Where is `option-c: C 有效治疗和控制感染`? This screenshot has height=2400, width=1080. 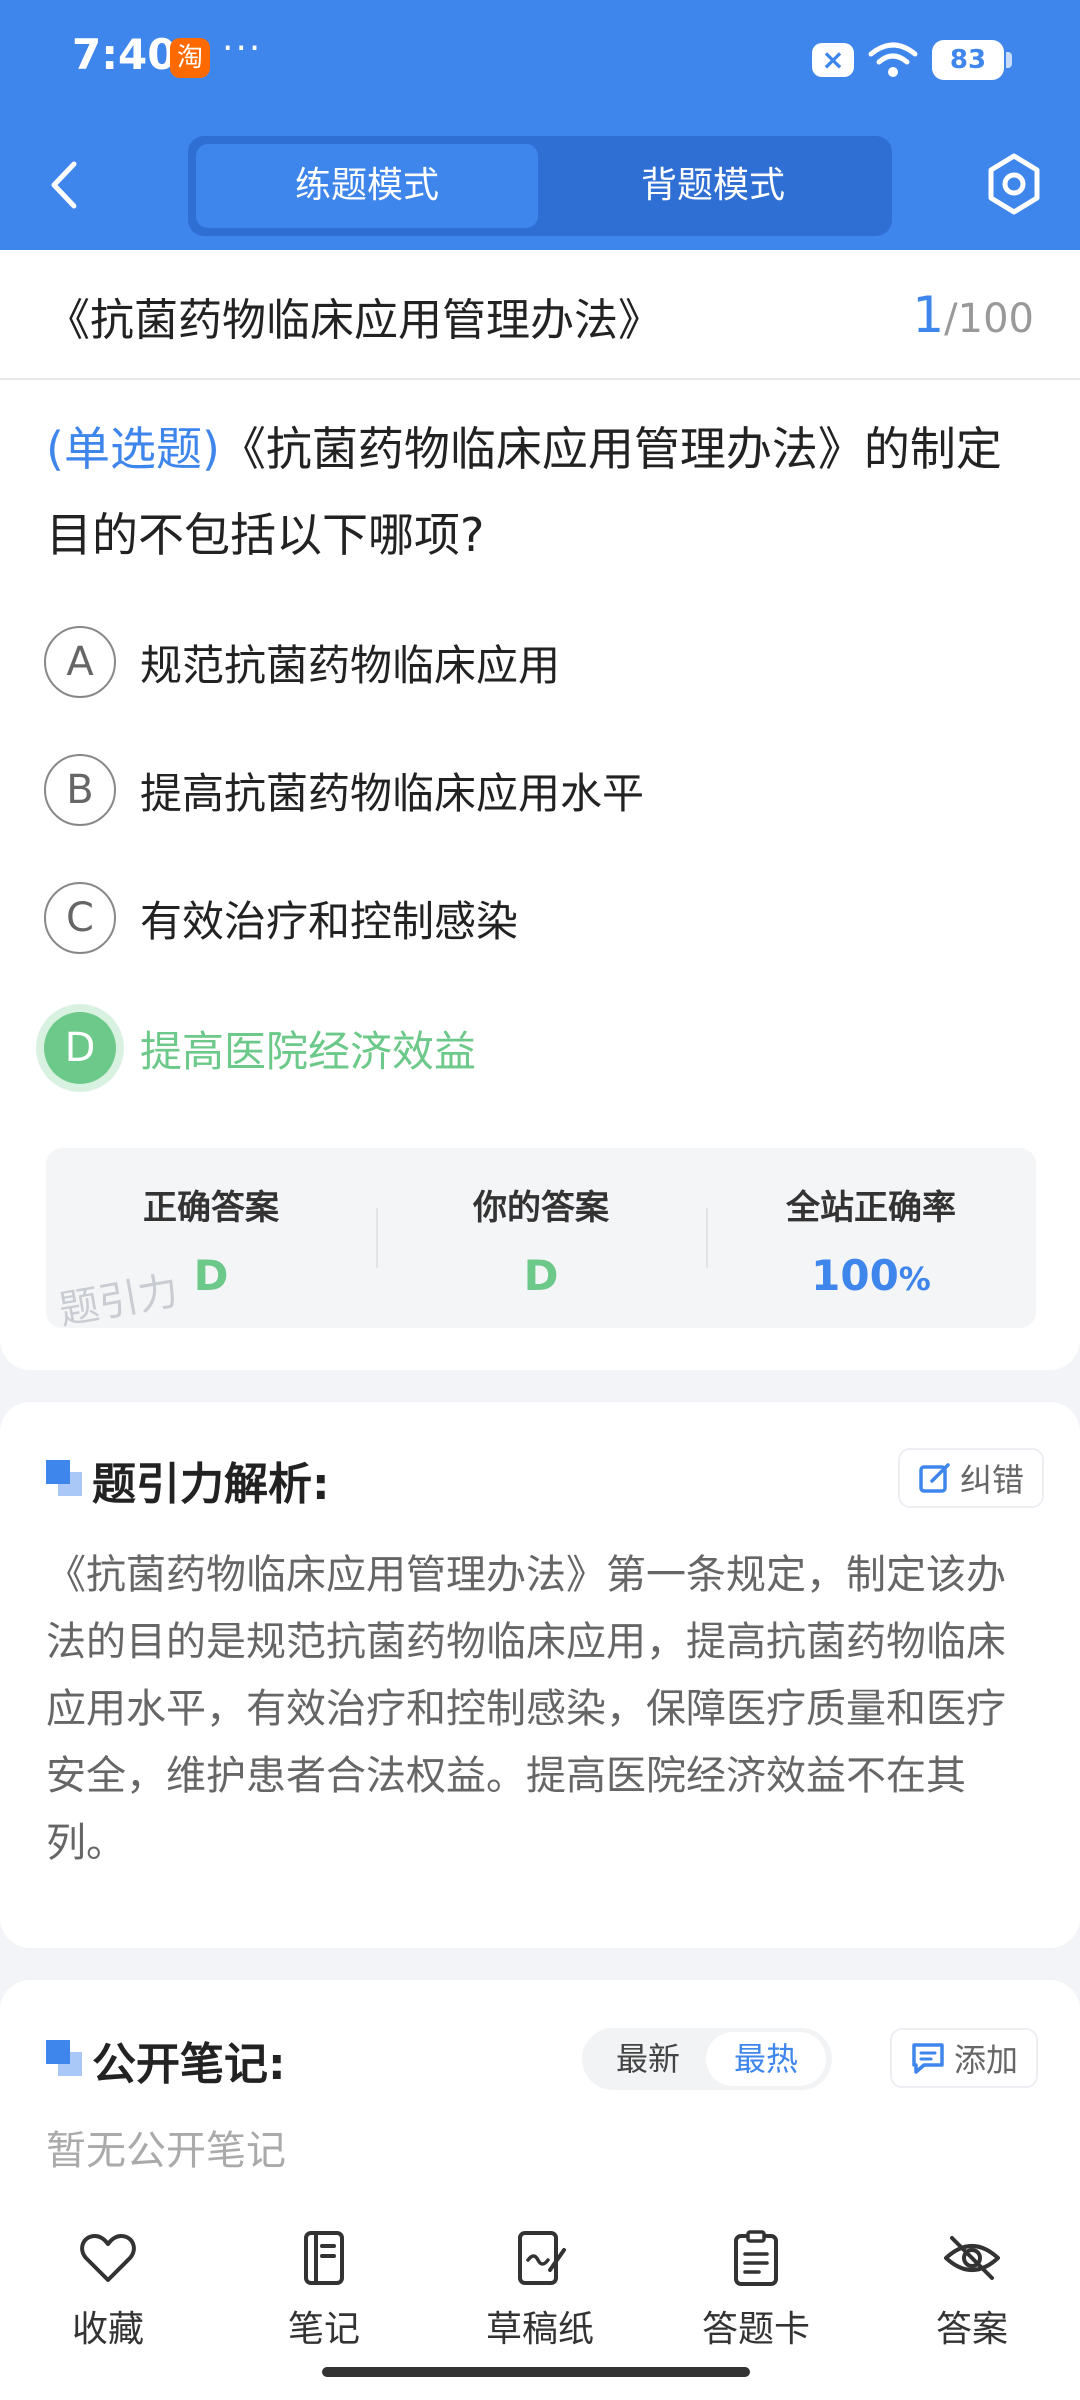
option-c: C 有效治疗和控制感染 is located at coordinates (539, 918).